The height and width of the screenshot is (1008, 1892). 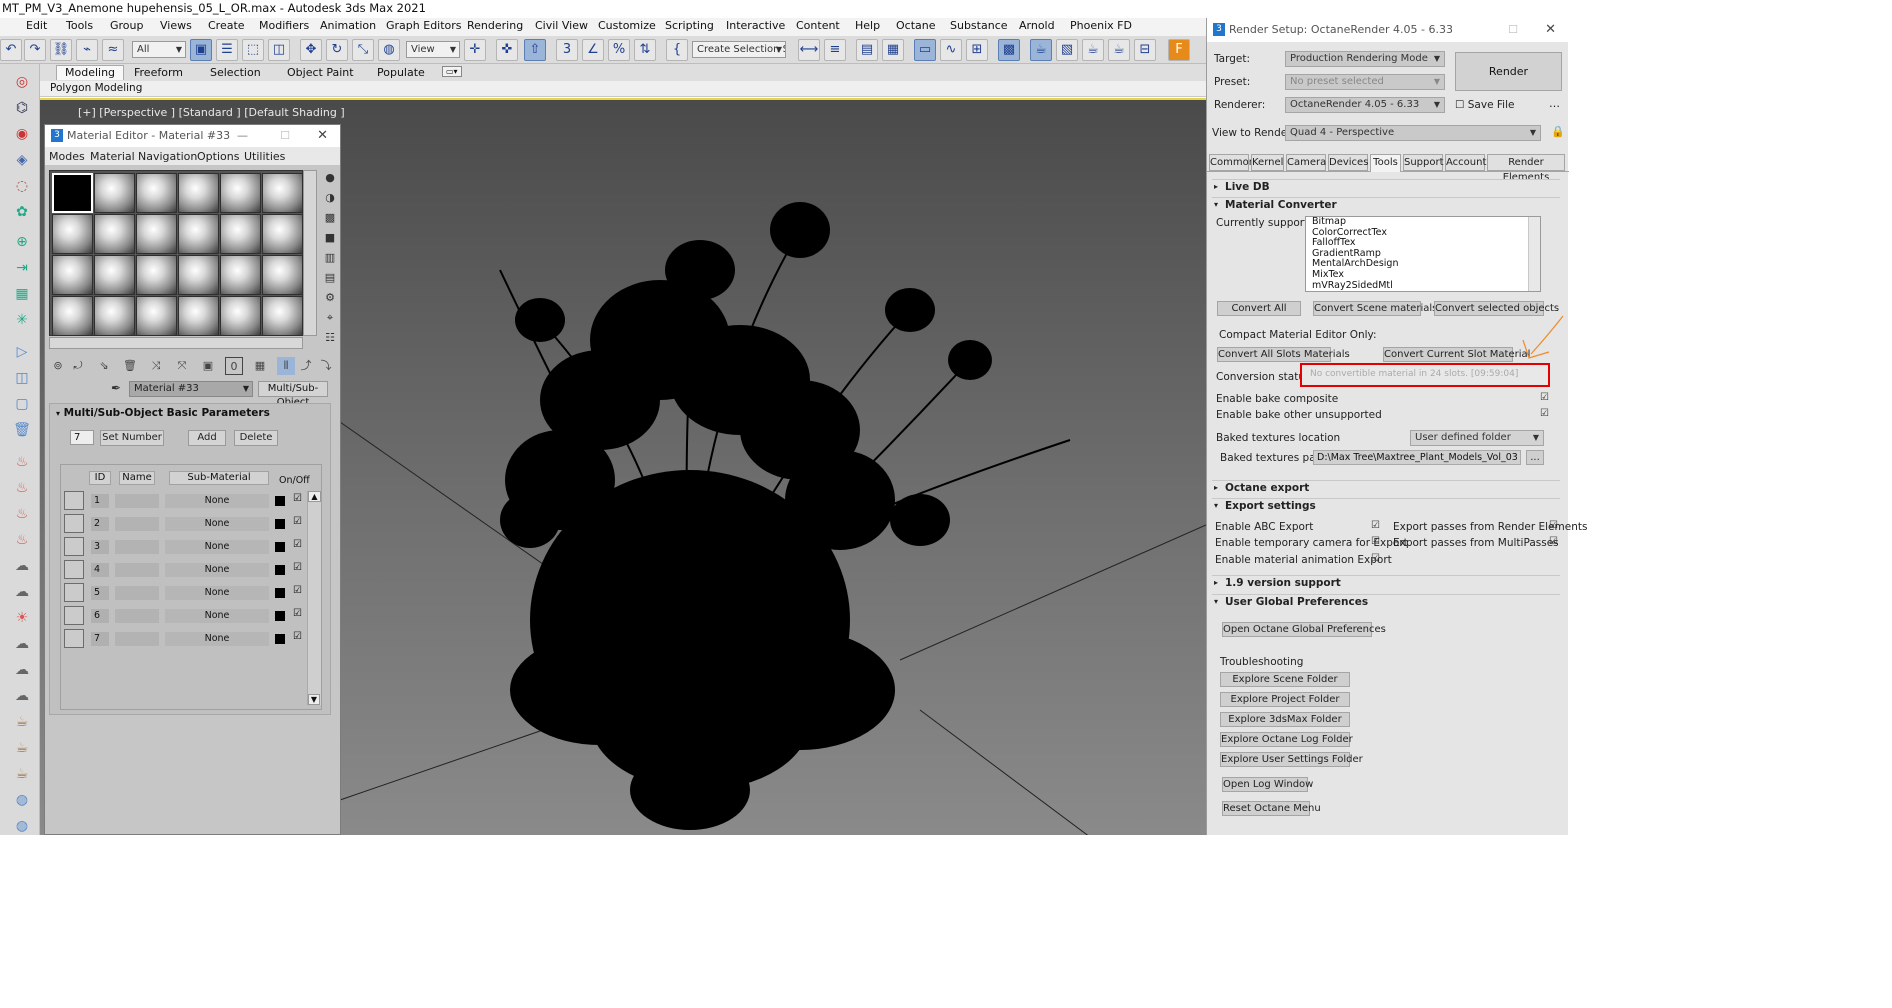 I want to click on display-icon: ◌, so click(x=22, y=186).